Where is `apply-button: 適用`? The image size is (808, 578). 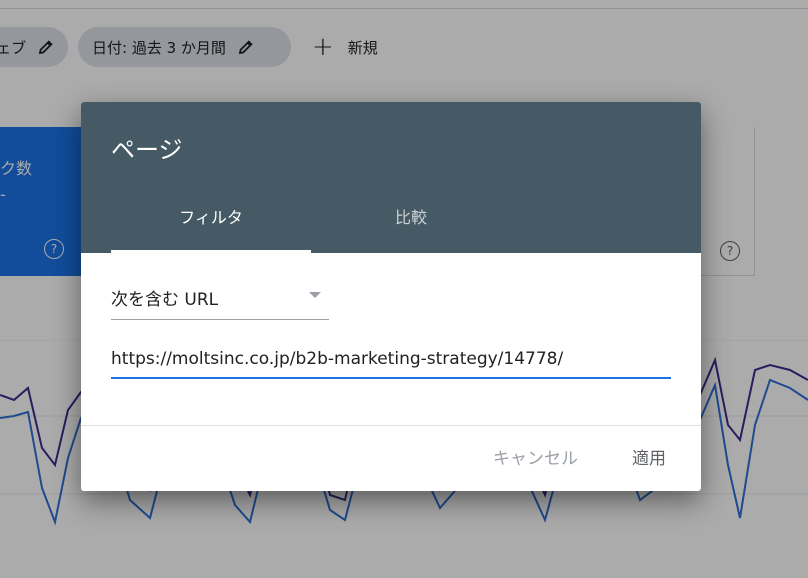
apply-button: 適用 is located at coordinates (649, 456).